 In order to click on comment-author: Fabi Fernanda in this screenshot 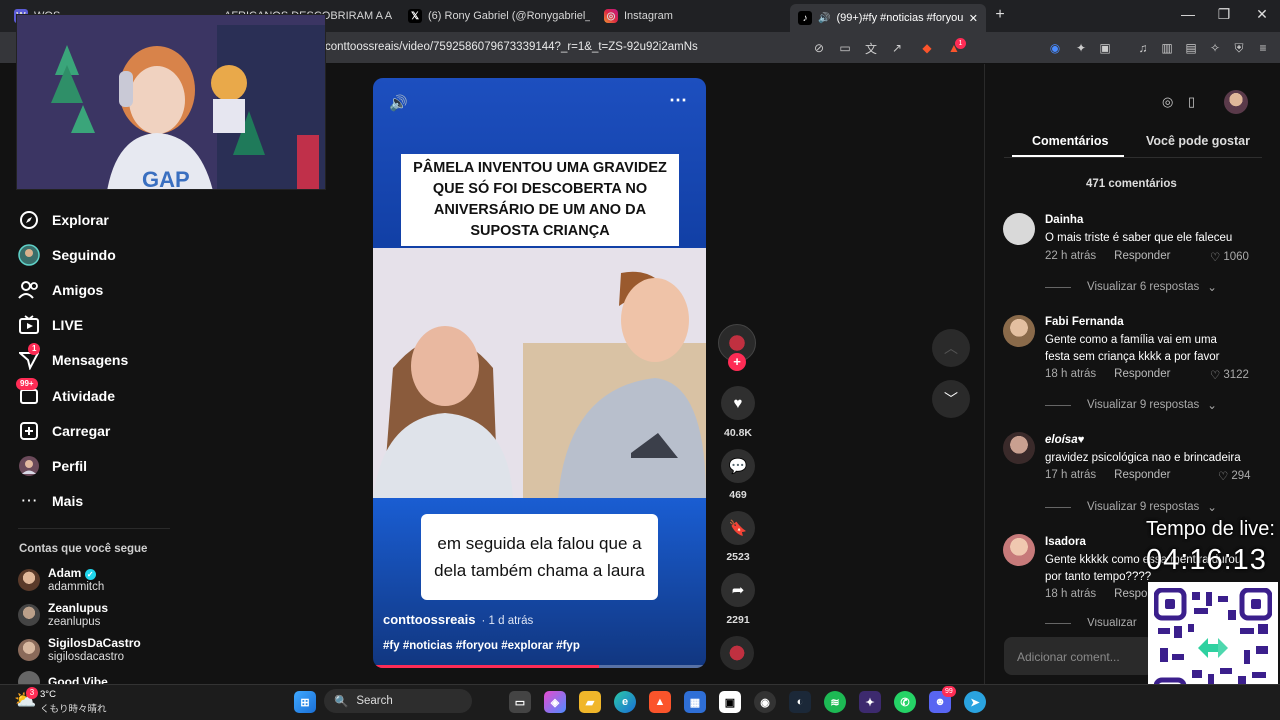, I will do `click(1084, 322)`.